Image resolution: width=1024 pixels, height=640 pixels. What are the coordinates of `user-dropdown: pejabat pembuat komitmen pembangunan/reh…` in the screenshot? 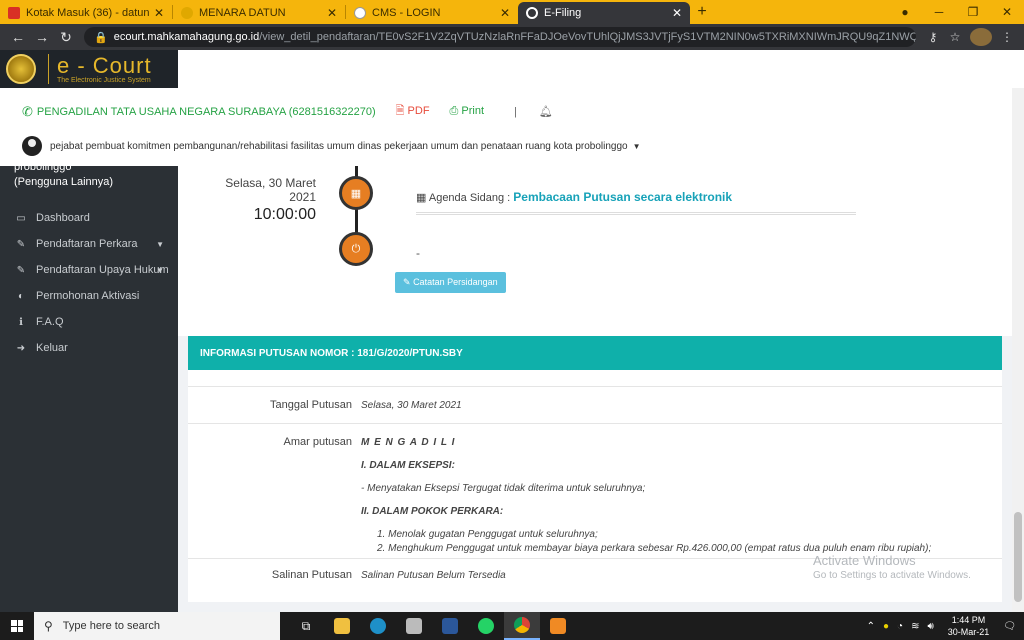 It's located at (331, 146).